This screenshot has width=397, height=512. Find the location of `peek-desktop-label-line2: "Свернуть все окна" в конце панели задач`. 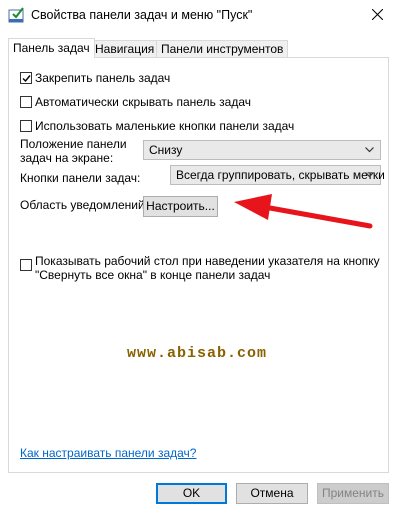

peek-desktop-label-line2: "Свернуть все окна" в конце панели задач is located at coordinates (153, 275).